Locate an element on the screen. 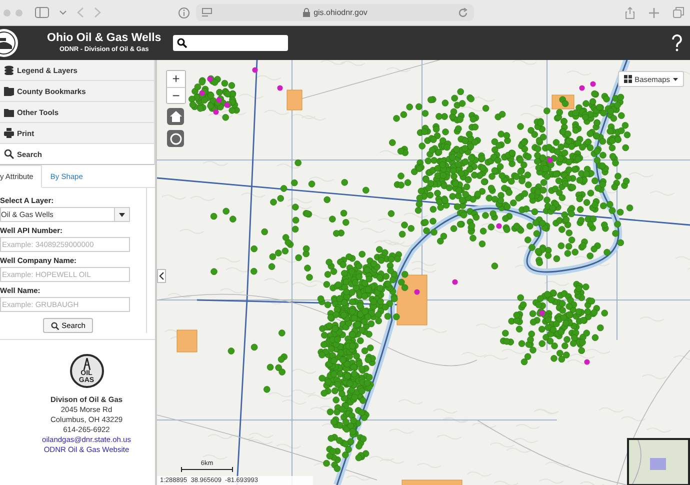 The width and height of the screenshot is (690, 485). grid-icon is located at coordinates (628, 79).